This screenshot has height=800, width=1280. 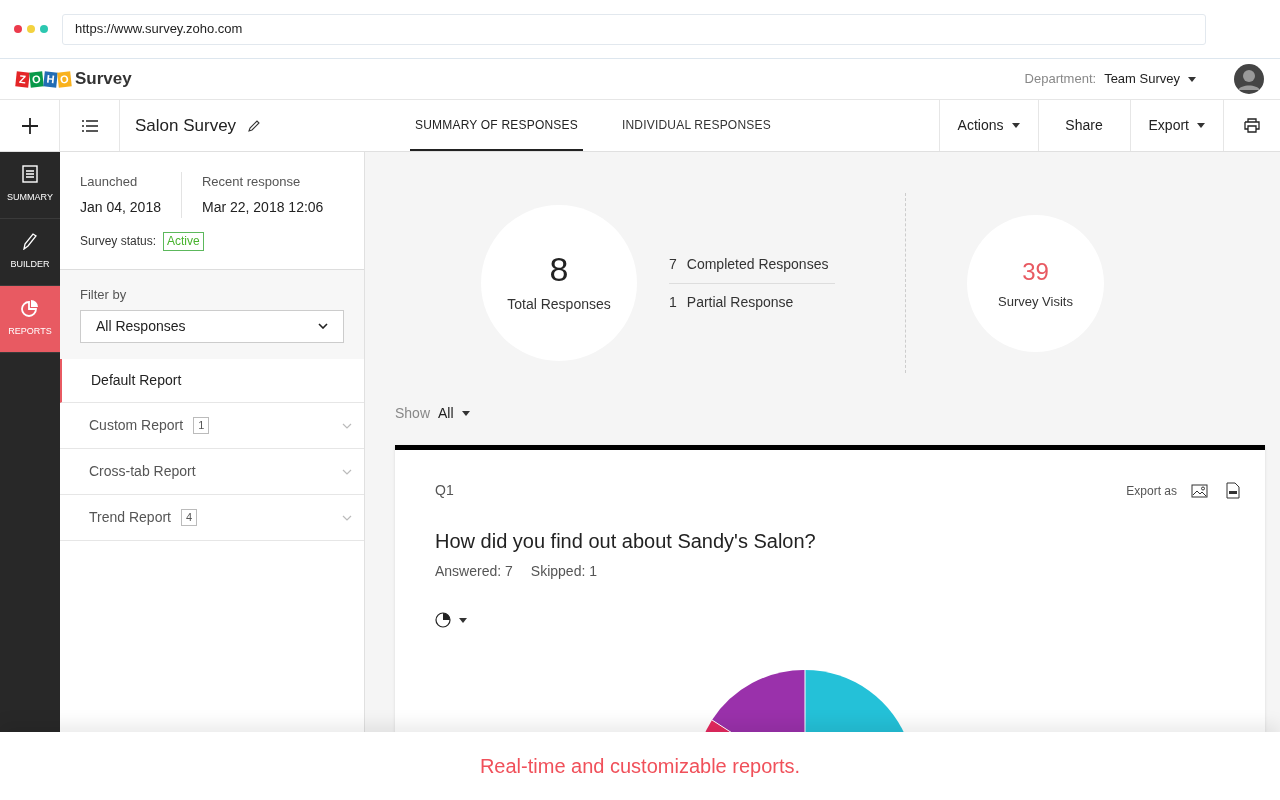 I want to click on total-responses-label: Total Responses, so click(x=559, y=304).